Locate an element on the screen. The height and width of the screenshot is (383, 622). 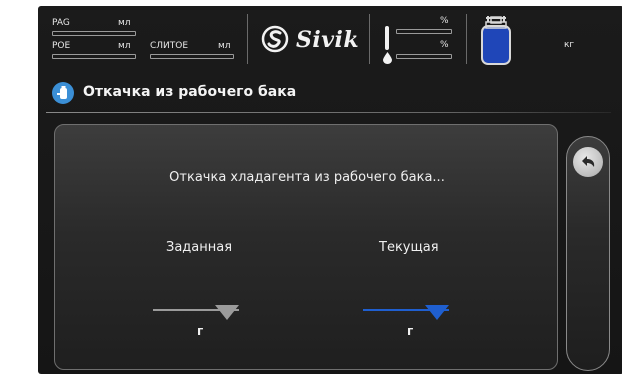
brand-logo: Sivik is located at coordinates (316, 39).